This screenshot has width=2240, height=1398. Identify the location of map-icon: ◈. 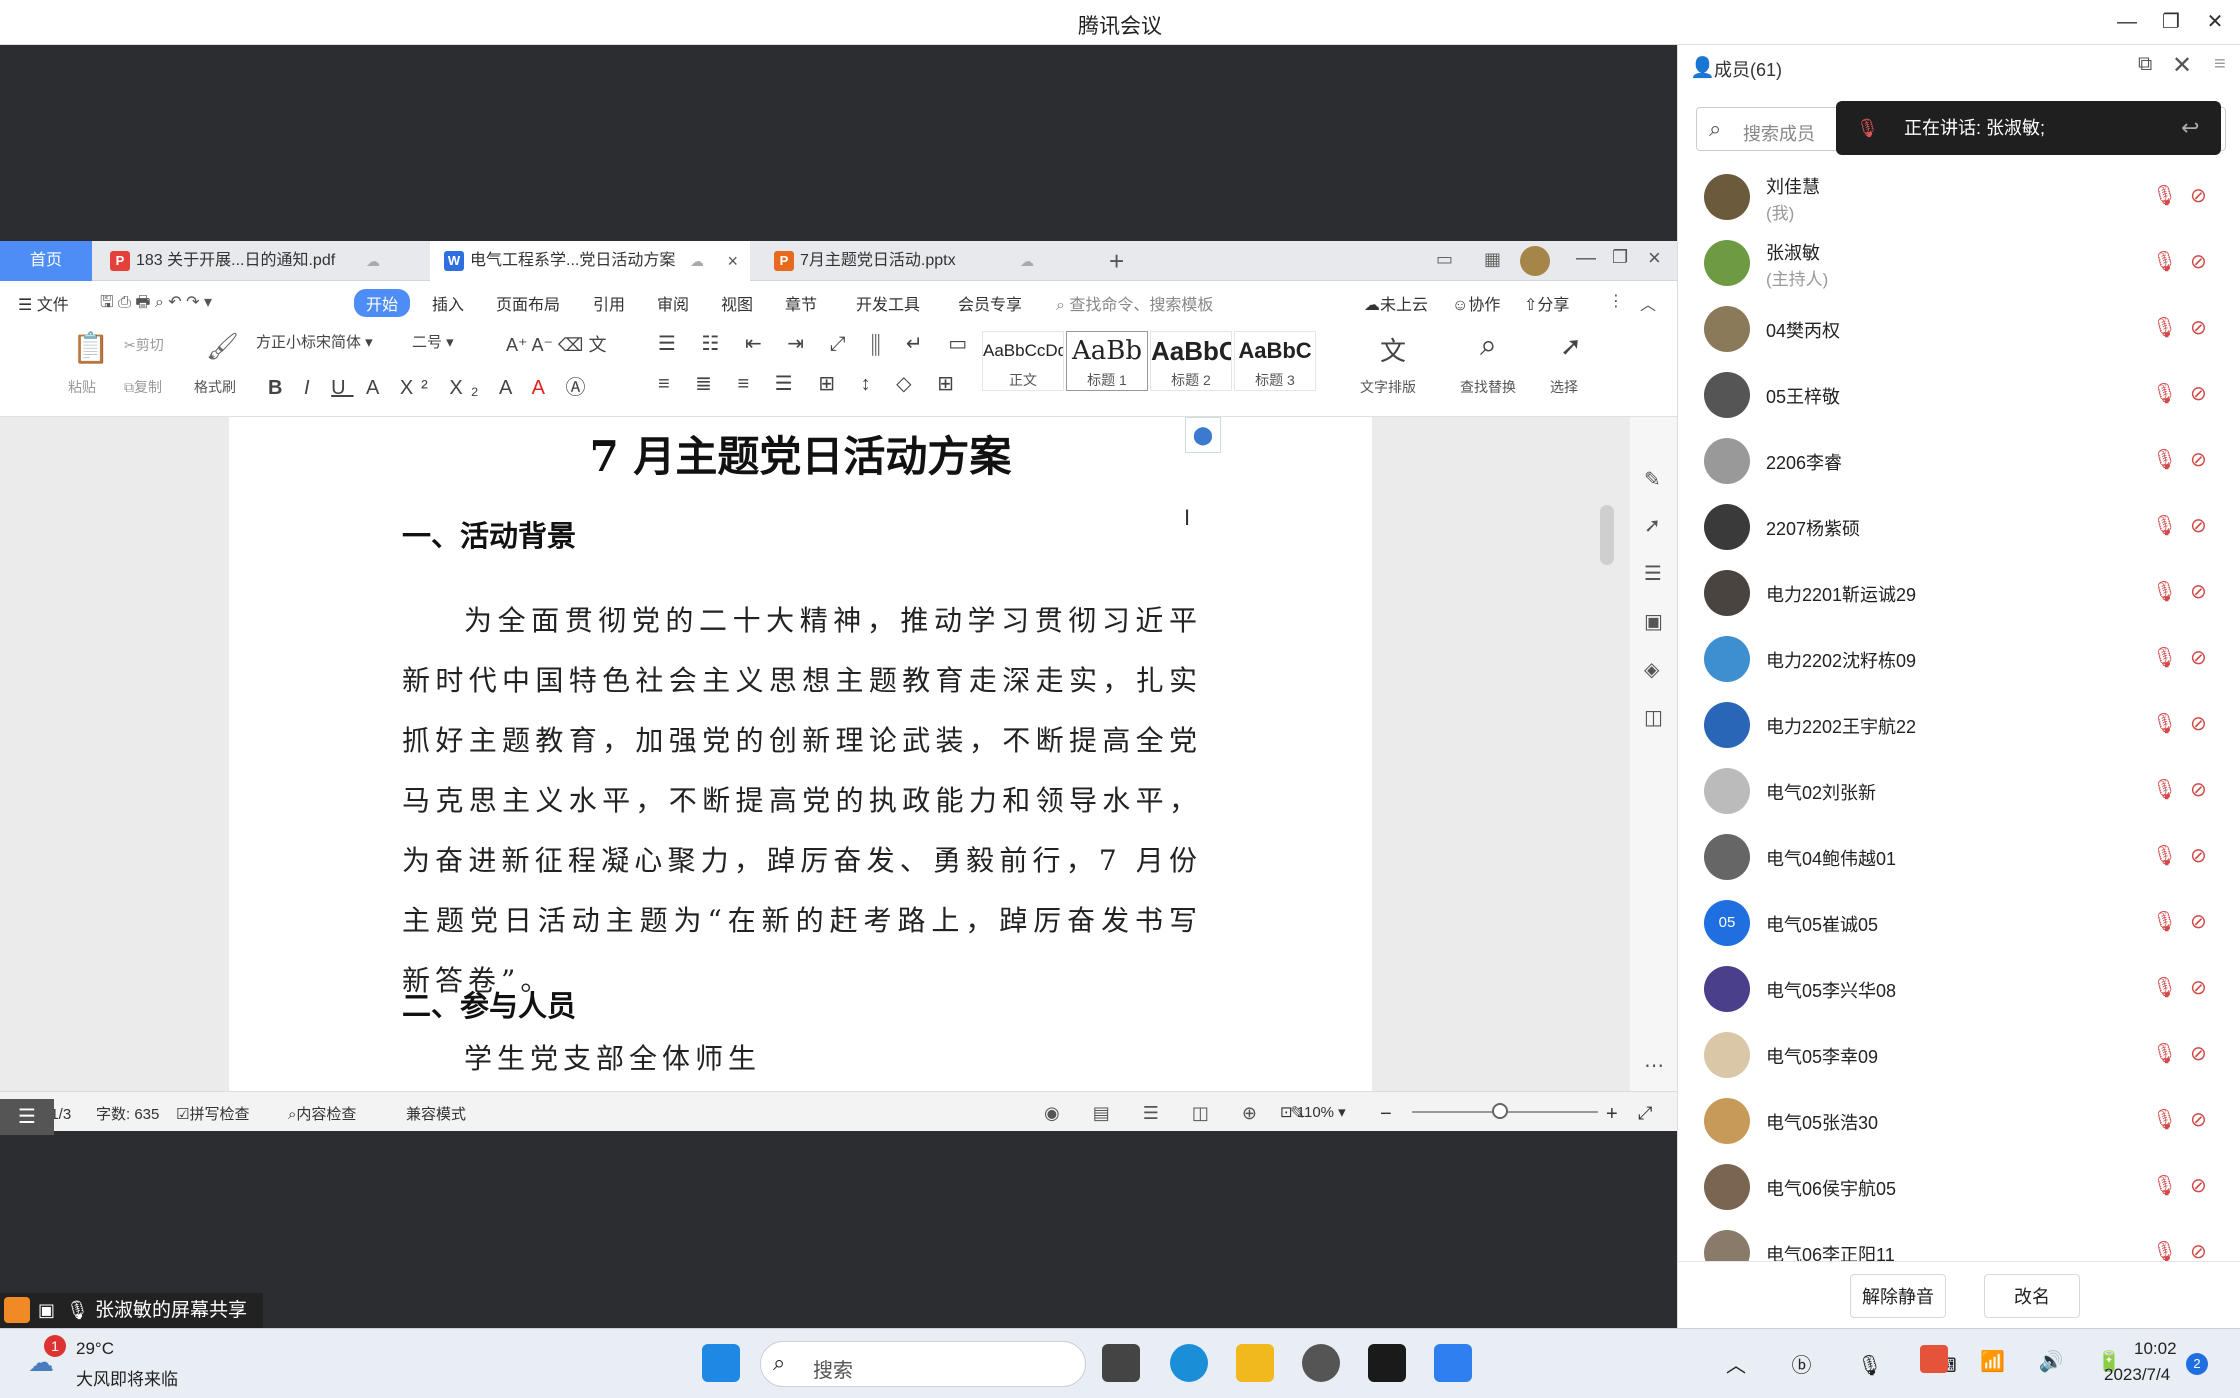
(1651, 669).